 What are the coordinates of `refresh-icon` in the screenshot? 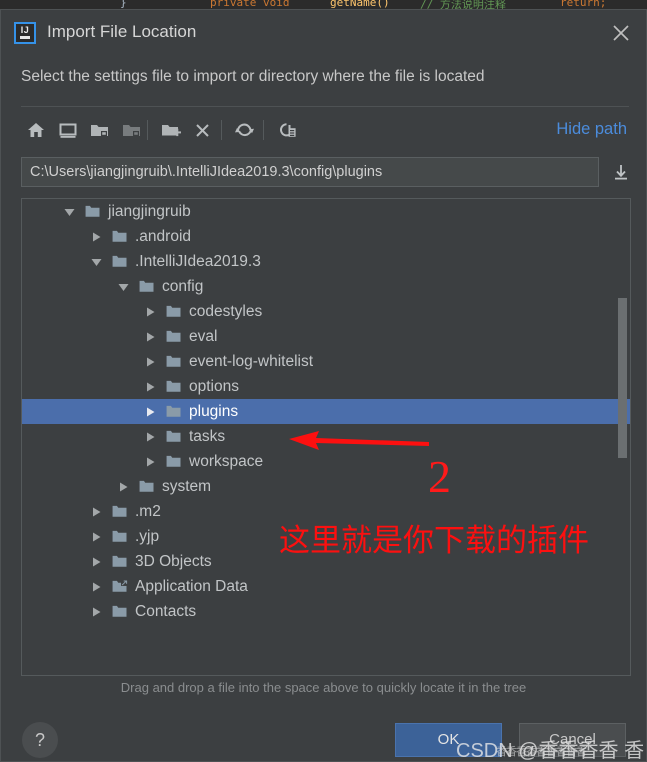 It's located at (245, 130).